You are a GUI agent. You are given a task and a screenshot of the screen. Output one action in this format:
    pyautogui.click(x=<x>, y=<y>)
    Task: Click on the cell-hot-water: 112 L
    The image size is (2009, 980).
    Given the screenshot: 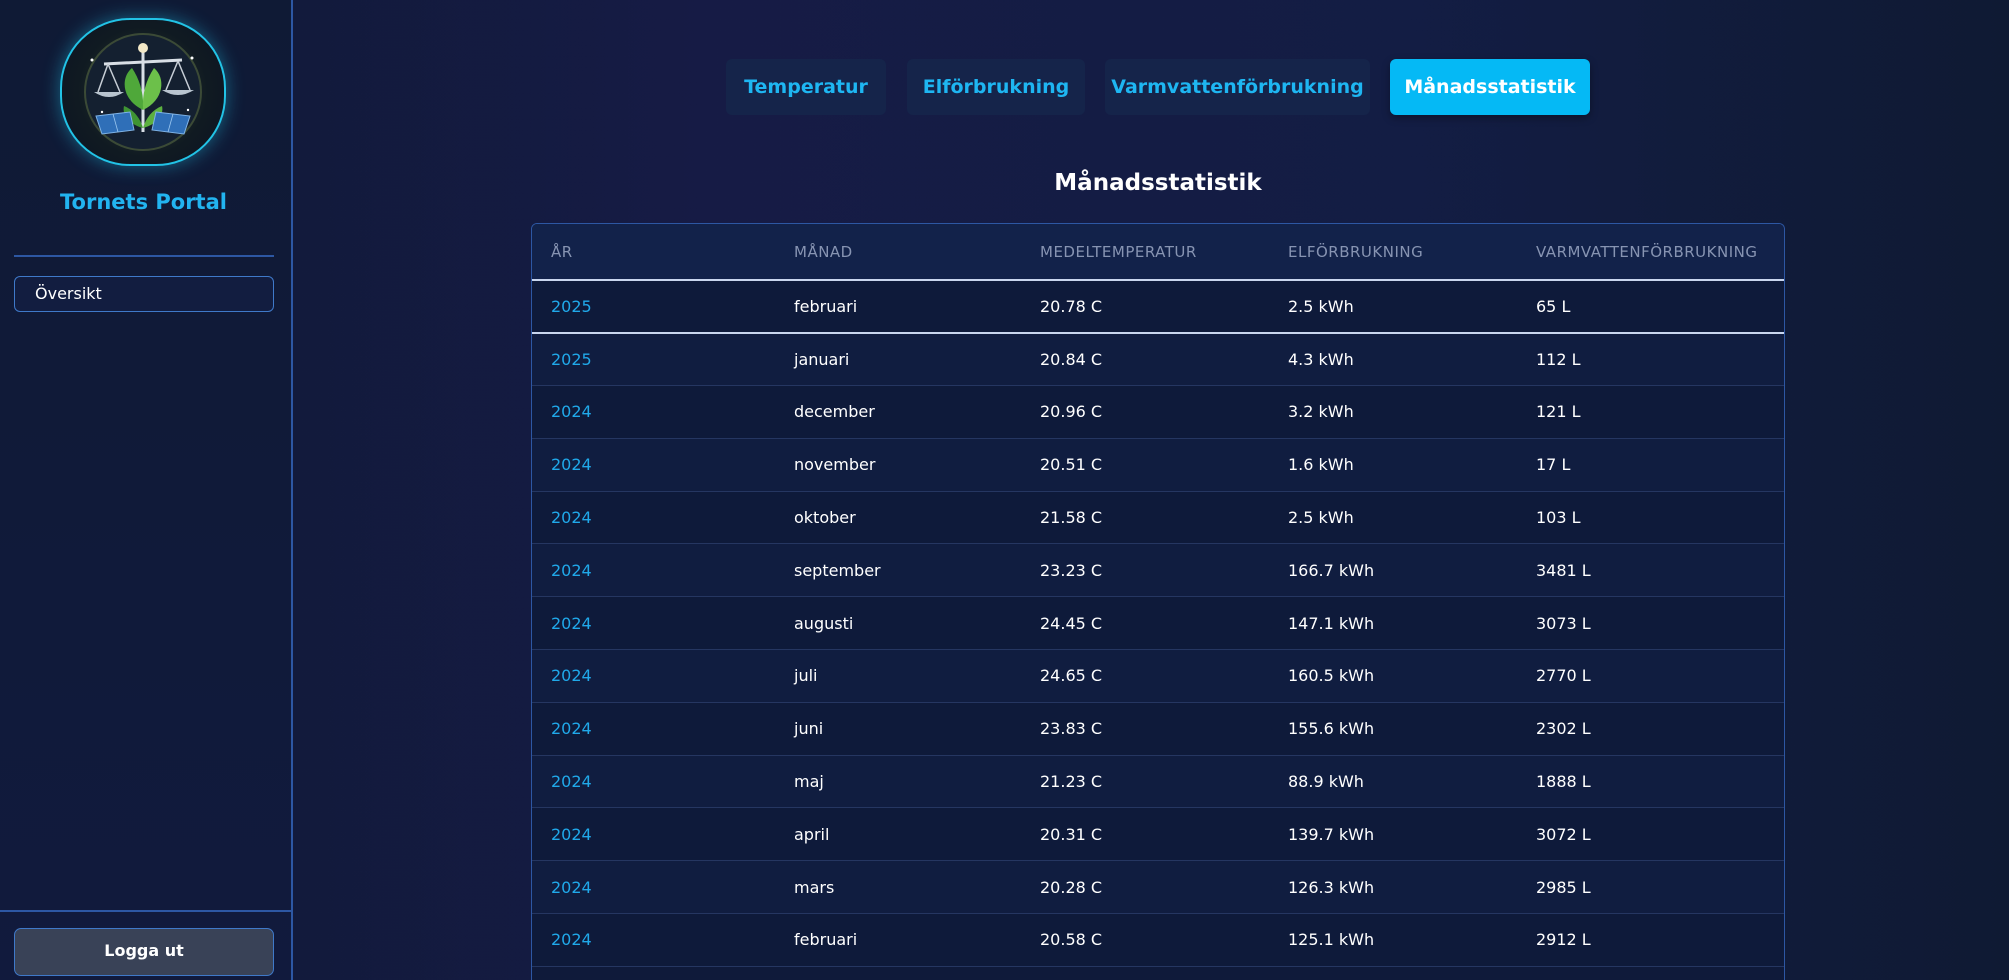 What is the action you would take?
    pyautogui.click(x=1558, y=359)
    